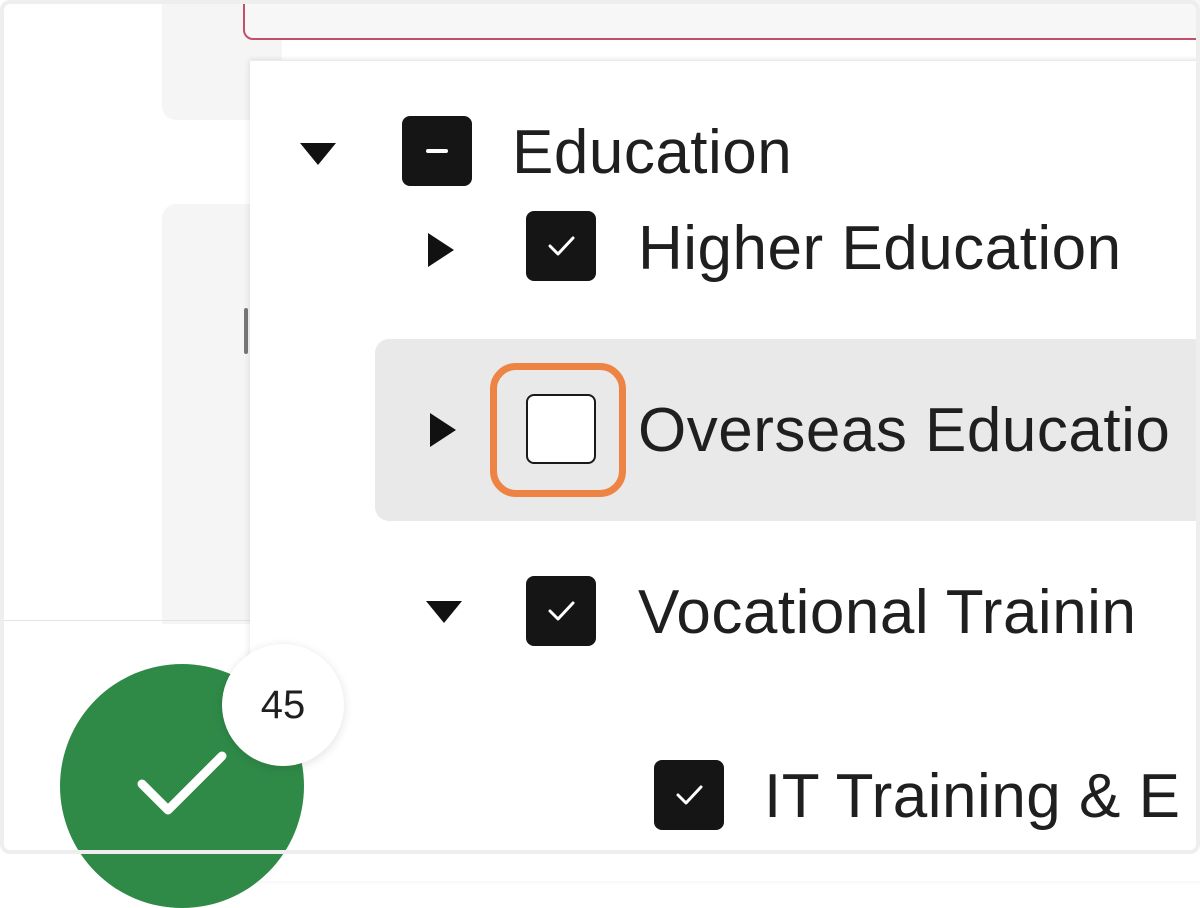 The height and width of the screenshot is (908, 1200). I want to click on minus-icon, so click(437, 151).